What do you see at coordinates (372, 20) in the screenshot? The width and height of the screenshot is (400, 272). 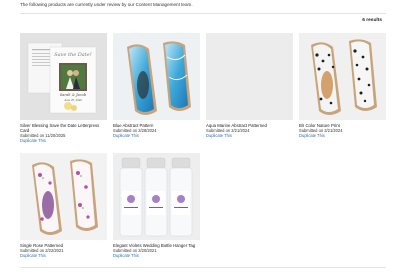 I see `results-count: 6 results` at bounding box center [372, 20].